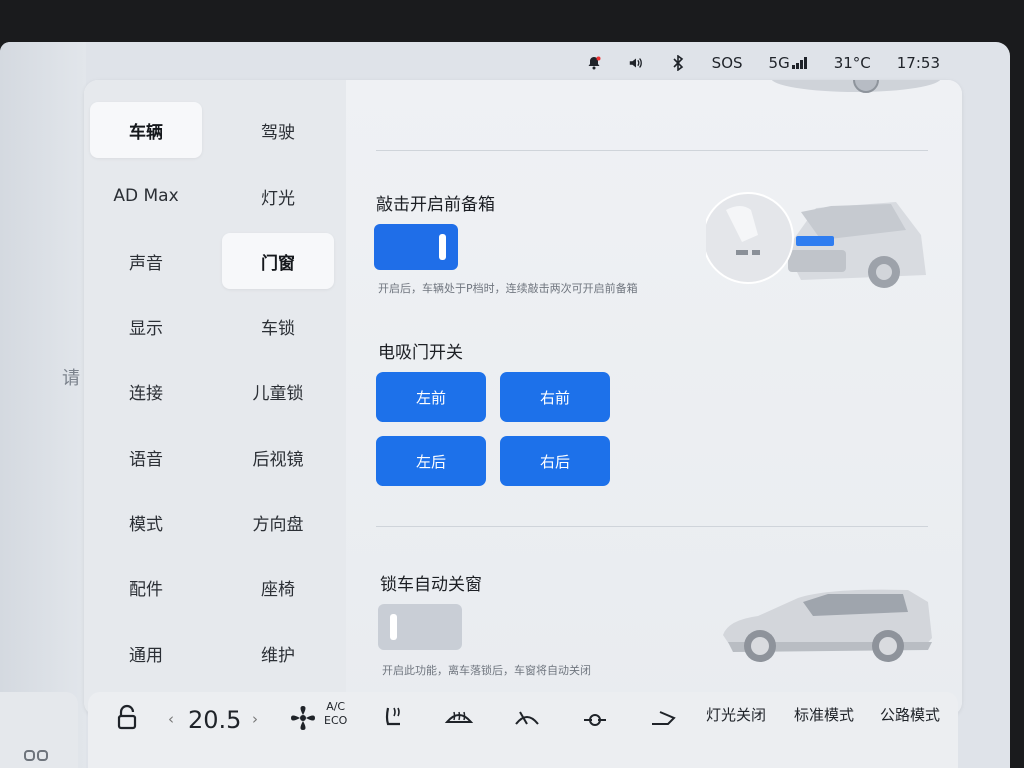  What do you see at coordinates (278, 391) in the screenshot?
I see `nav-item-child-lock: 儿童锁` at bounding box center [278, 391].